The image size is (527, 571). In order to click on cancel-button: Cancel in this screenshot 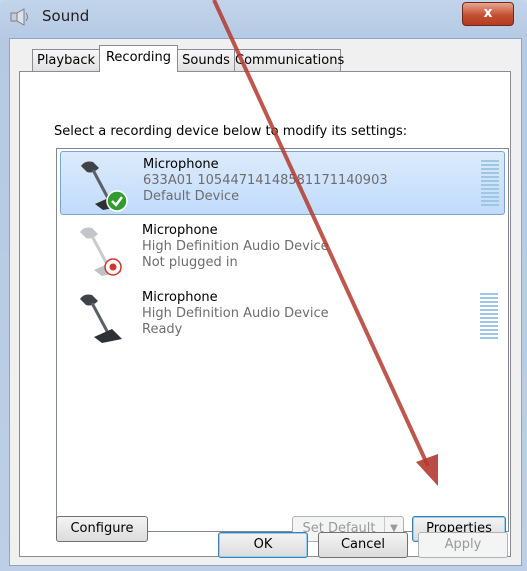, I will do `click(363, 545)`.